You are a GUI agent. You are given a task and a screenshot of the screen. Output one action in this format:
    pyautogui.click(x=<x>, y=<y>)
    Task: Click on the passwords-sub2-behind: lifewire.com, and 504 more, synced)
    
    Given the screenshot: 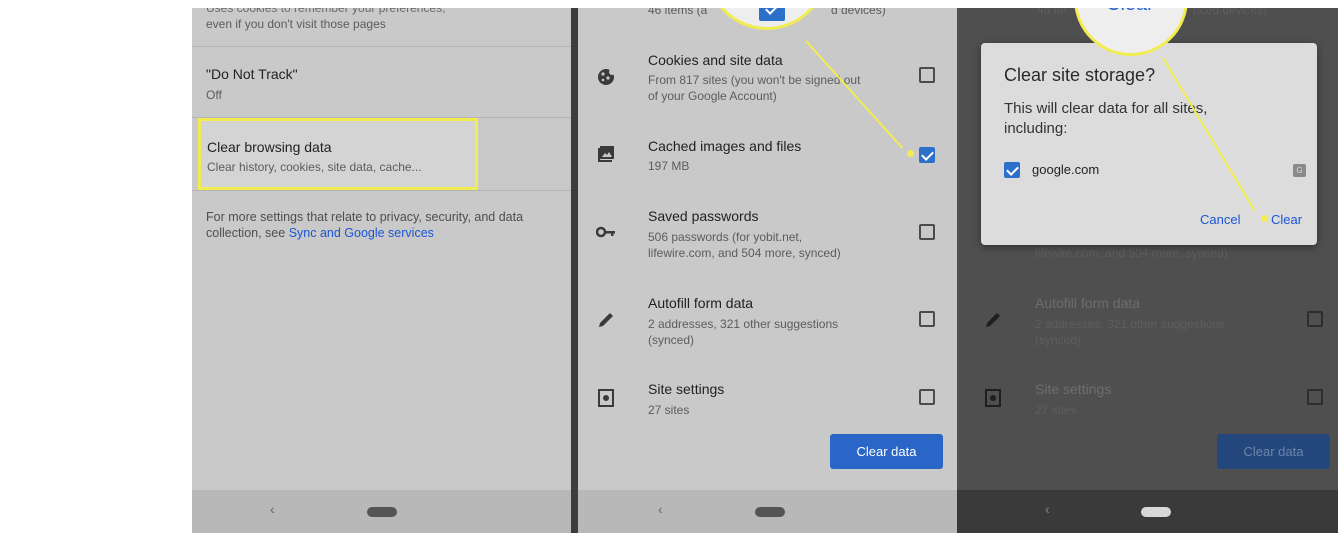 What is the action you would take?
    pyautogui.click(x=1131, y=253)
    